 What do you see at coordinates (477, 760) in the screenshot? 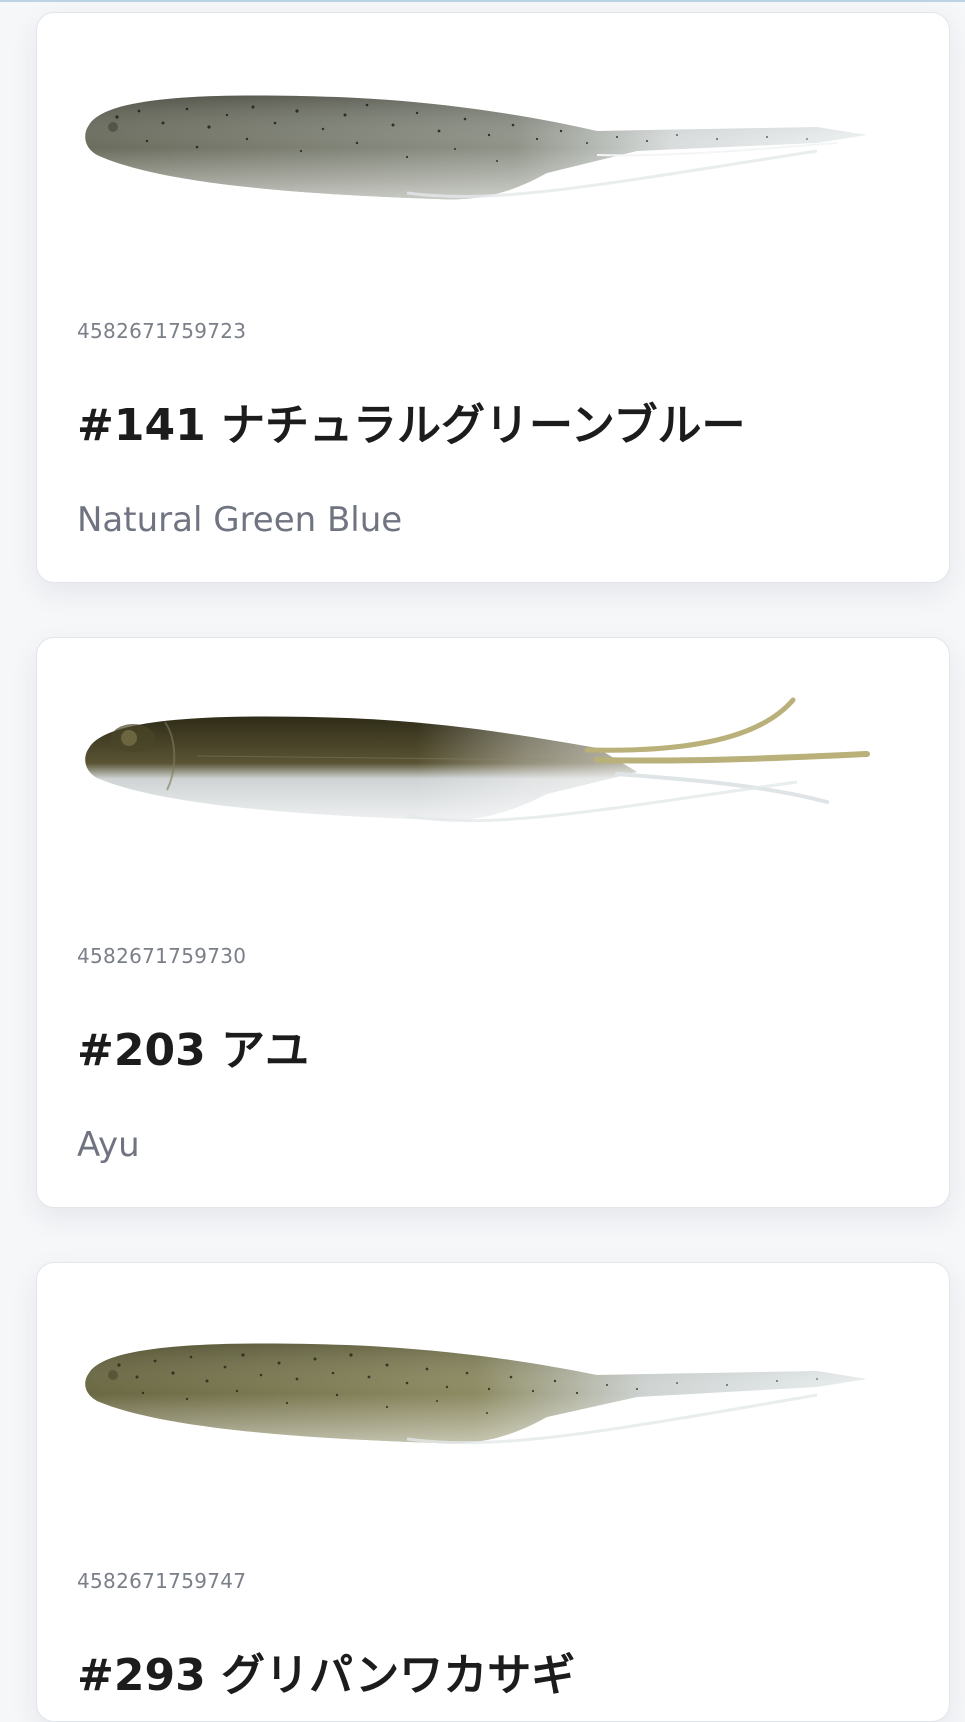
I see `lure-ayu-icon` at bounding box center [477, 760].